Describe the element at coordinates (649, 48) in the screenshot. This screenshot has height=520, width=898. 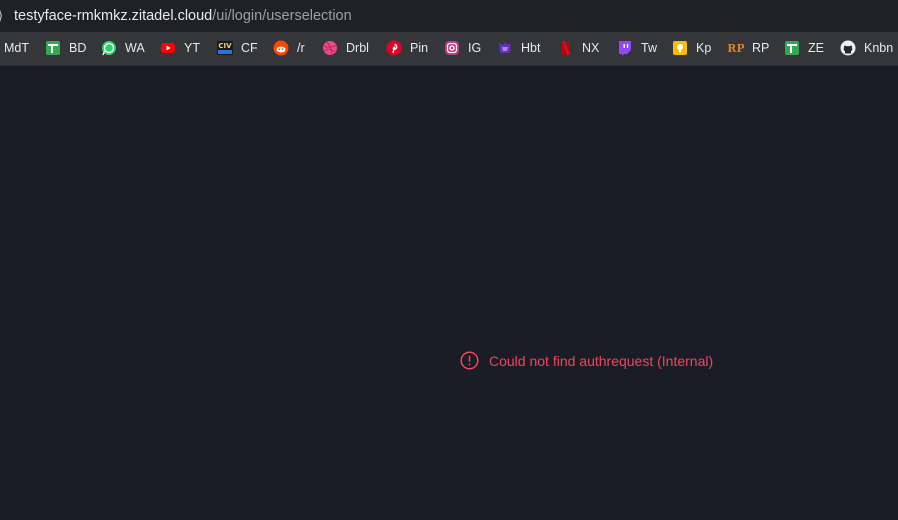
I see `bookmark-label: Tw` at that location.